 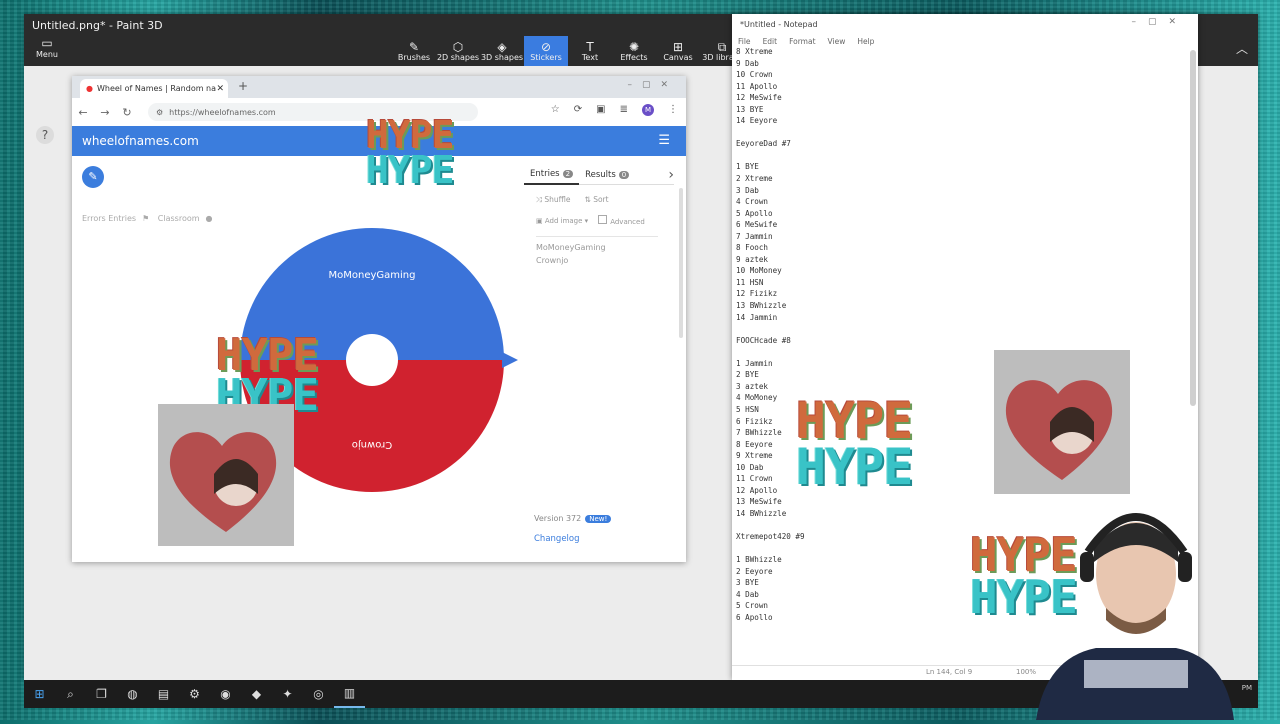 I want to click on tool-2d-shapes: ⬡ 2D shapes, so click(x=458, y=51).